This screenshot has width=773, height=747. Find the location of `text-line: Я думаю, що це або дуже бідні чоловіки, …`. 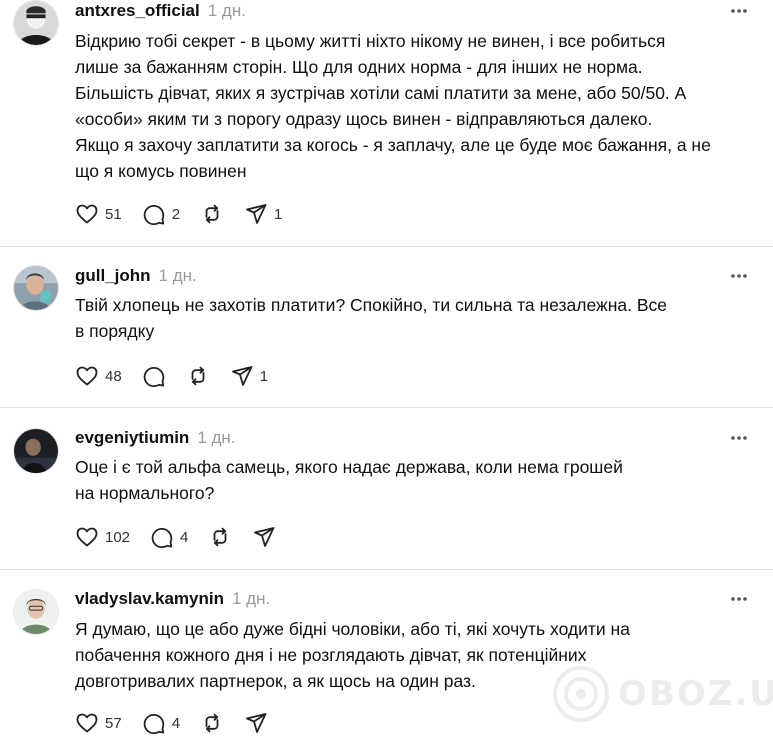

text-line: Я думаю, що це або дуже бідні чоловіки, … is located at coordinates (352, 629).